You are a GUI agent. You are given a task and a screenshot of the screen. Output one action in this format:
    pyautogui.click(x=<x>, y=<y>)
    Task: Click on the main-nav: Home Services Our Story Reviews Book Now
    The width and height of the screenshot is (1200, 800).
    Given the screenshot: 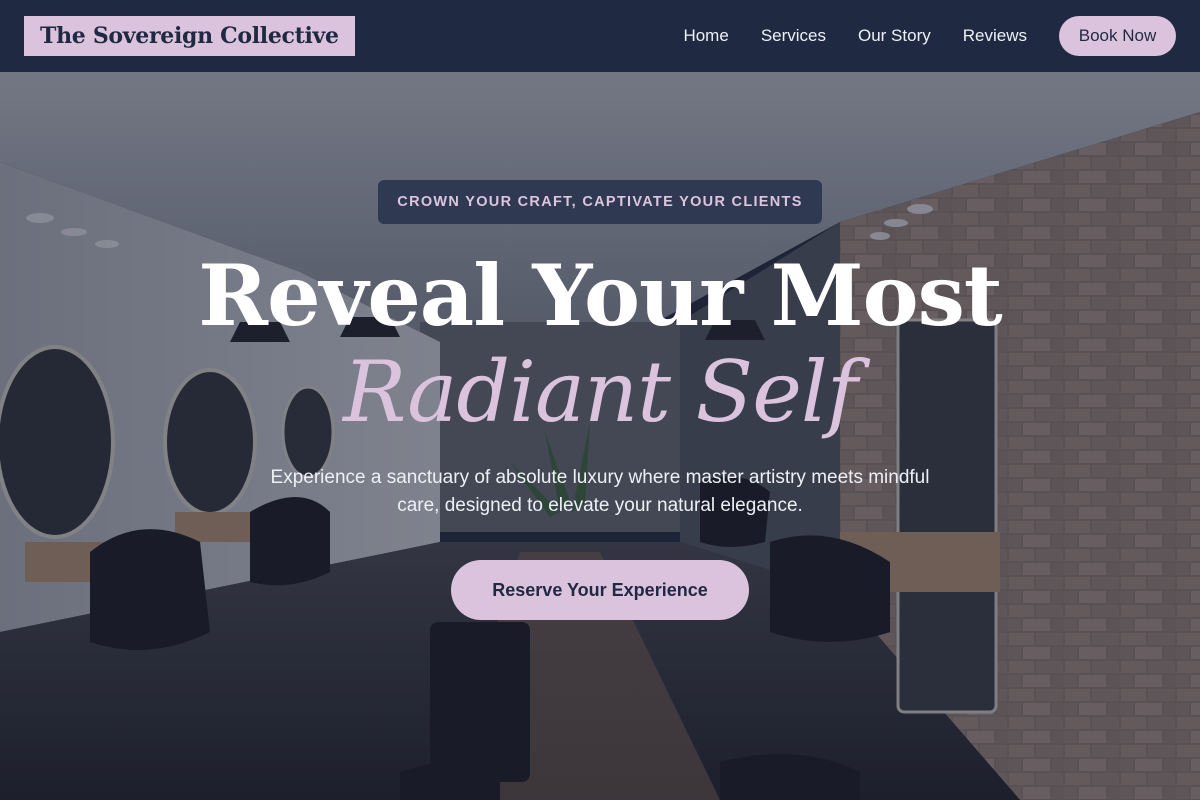 What is the action you would take?
    pyautogui.click(x=929, y=36)
    